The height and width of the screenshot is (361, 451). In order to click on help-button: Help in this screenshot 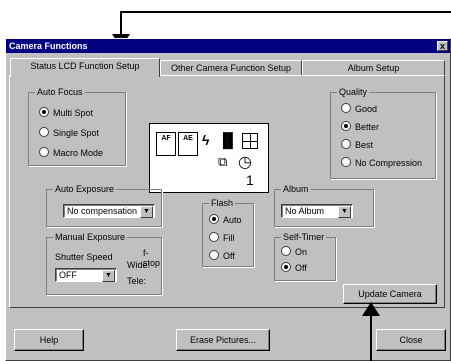, I will do `click(49, 340)`.